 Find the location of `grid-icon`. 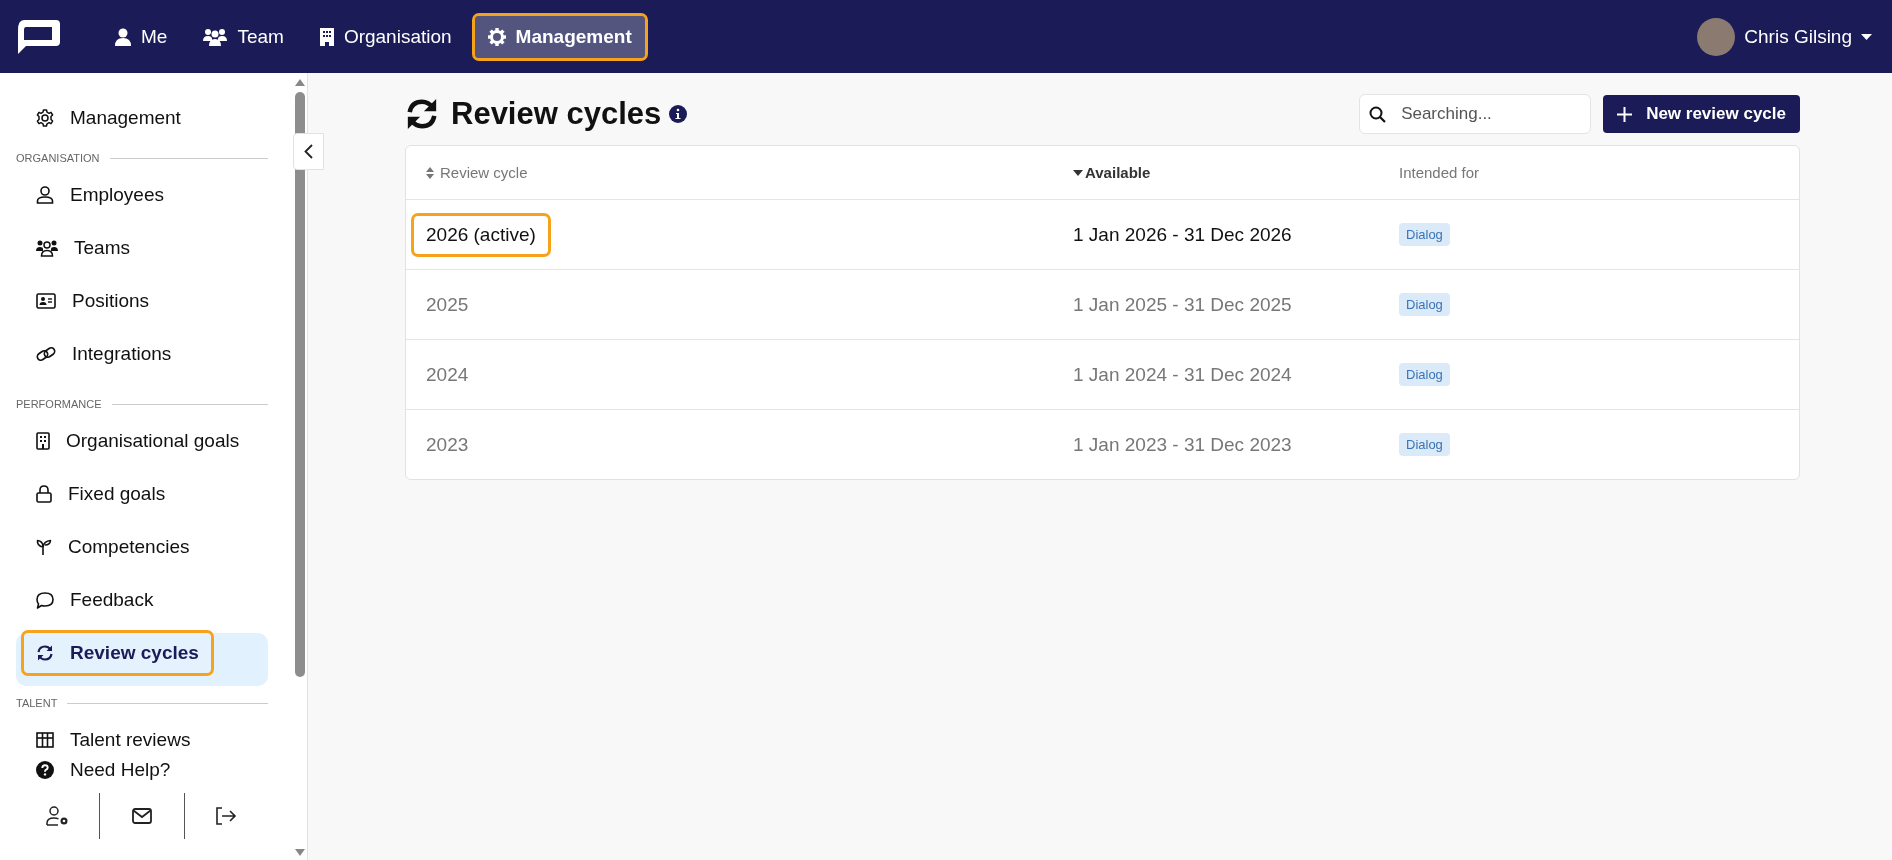

grid-icon is located at coordinates (45, 740).